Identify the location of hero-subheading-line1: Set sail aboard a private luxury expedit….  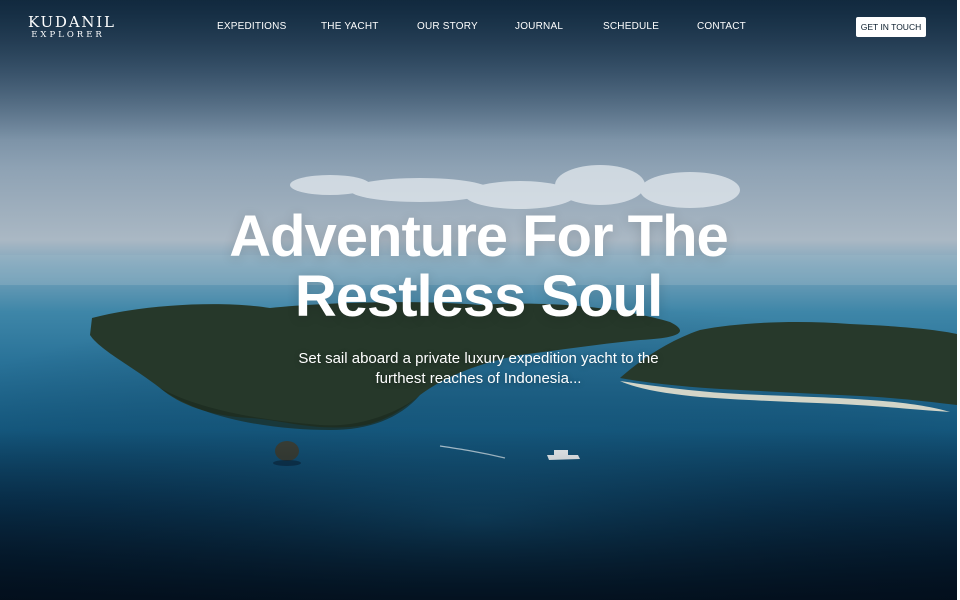
(478, 358).